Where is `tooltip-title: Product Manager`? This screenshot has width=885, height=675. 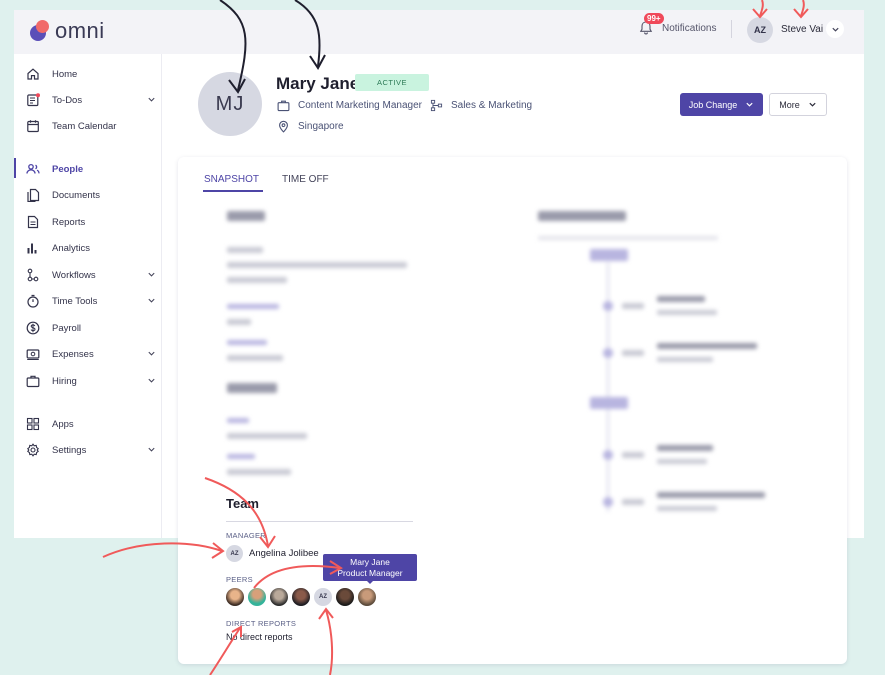 tooltip-title: Product Manager is located at coordinates (370, 572).